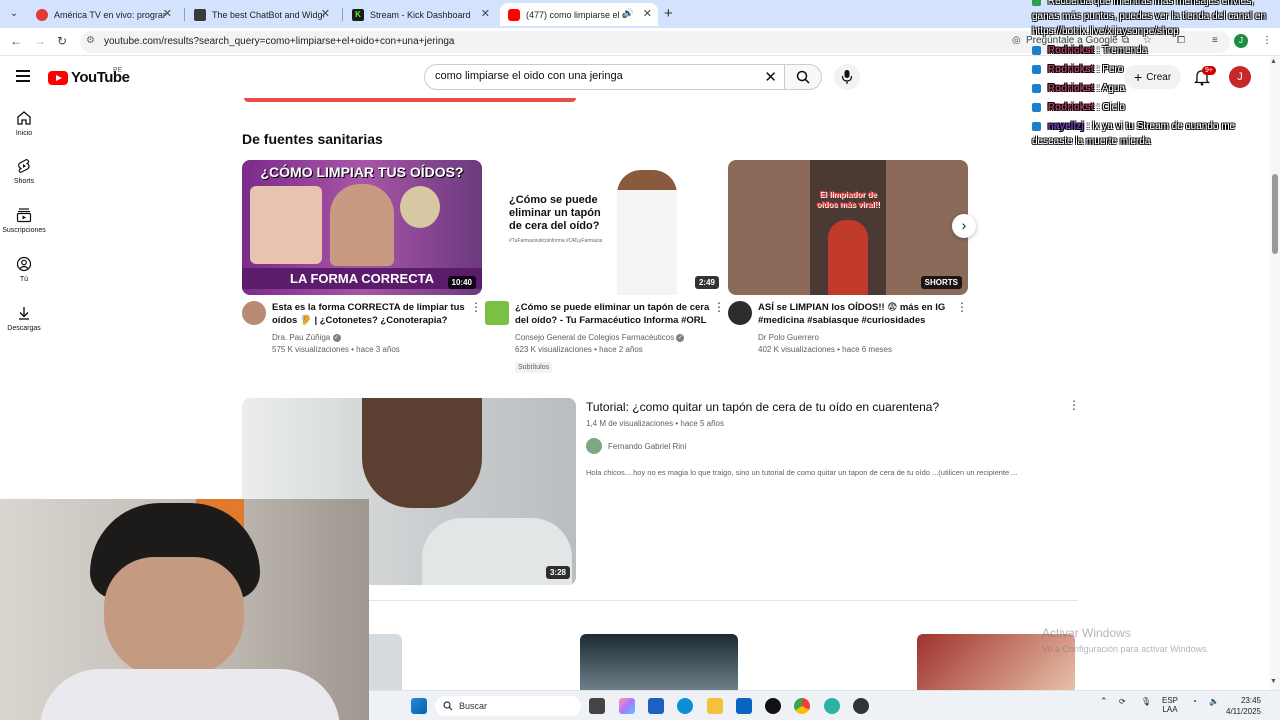 This screenshot has width=1280, height=720. Describe the element at coordinates (336, 337) in the screenshot. I see `verified-badge-icon: ✓` at that location.